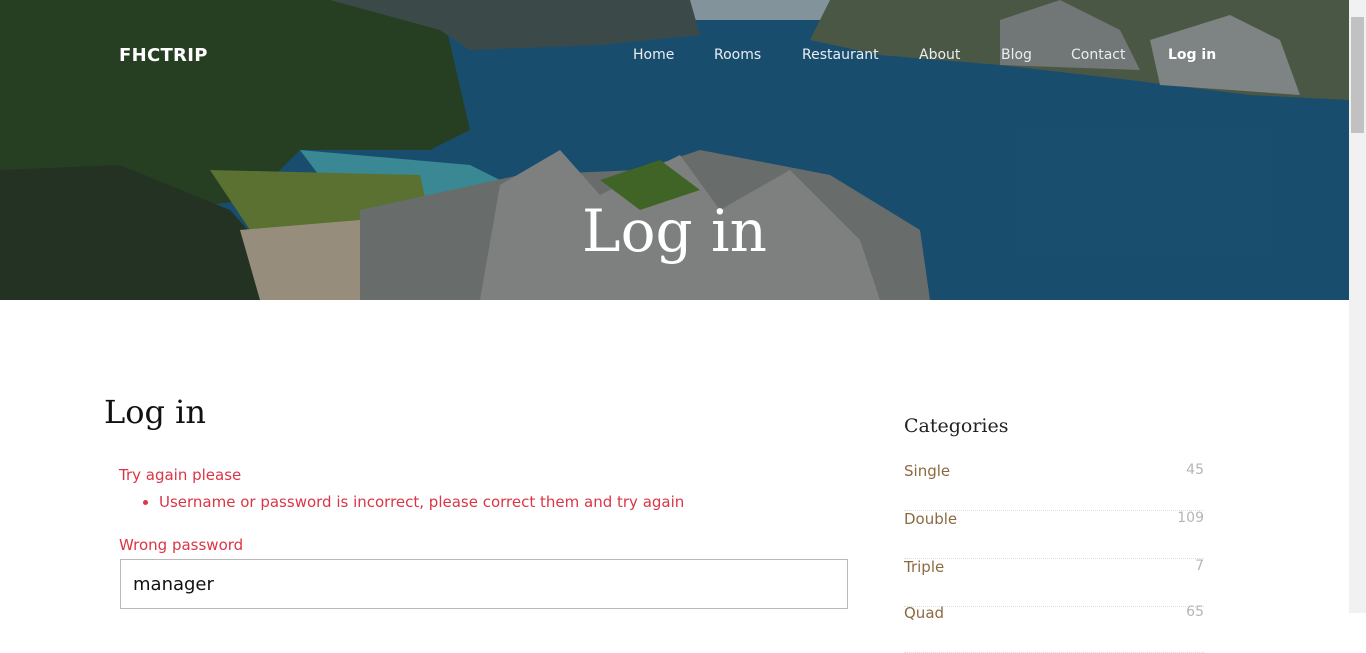 The width and height of the screenshot is (1366, 653). What do you see at coordinates (1357, 306) in the screenshot?
I see `scrollbar` at bounding box center [1357, 306].